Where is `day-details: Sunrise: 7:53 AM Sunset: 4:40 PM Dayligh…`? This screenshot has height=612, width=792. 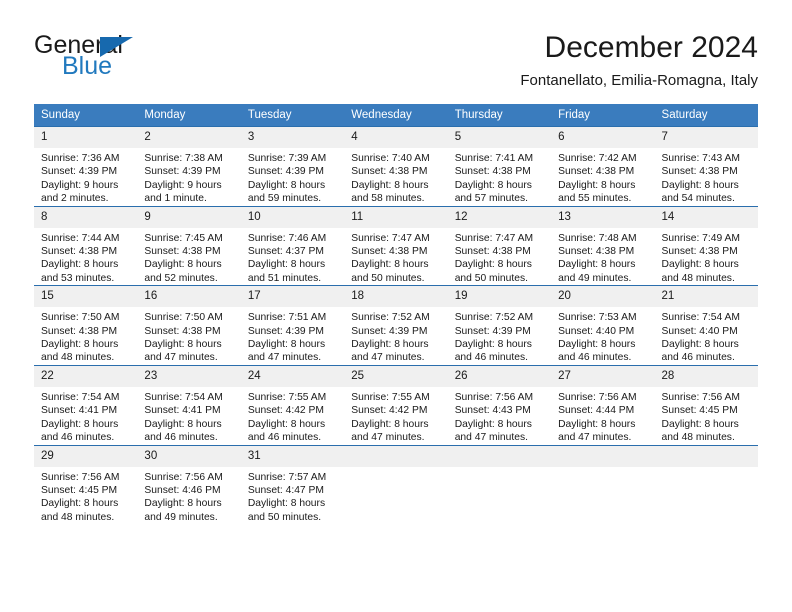
day-details: Sunrise: 7:53 AM Sunset: 4:40 PM Dayligh… is located at coordinates (602, 336).